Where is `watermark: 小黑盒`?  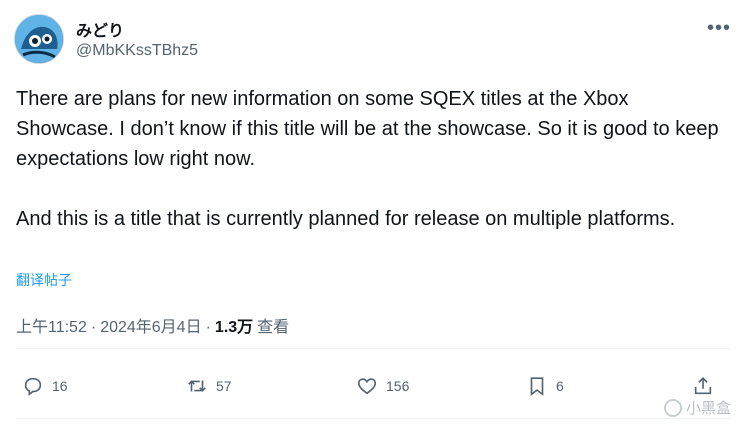 watermark: 小黑盒 is located at coordinates (697, 407).